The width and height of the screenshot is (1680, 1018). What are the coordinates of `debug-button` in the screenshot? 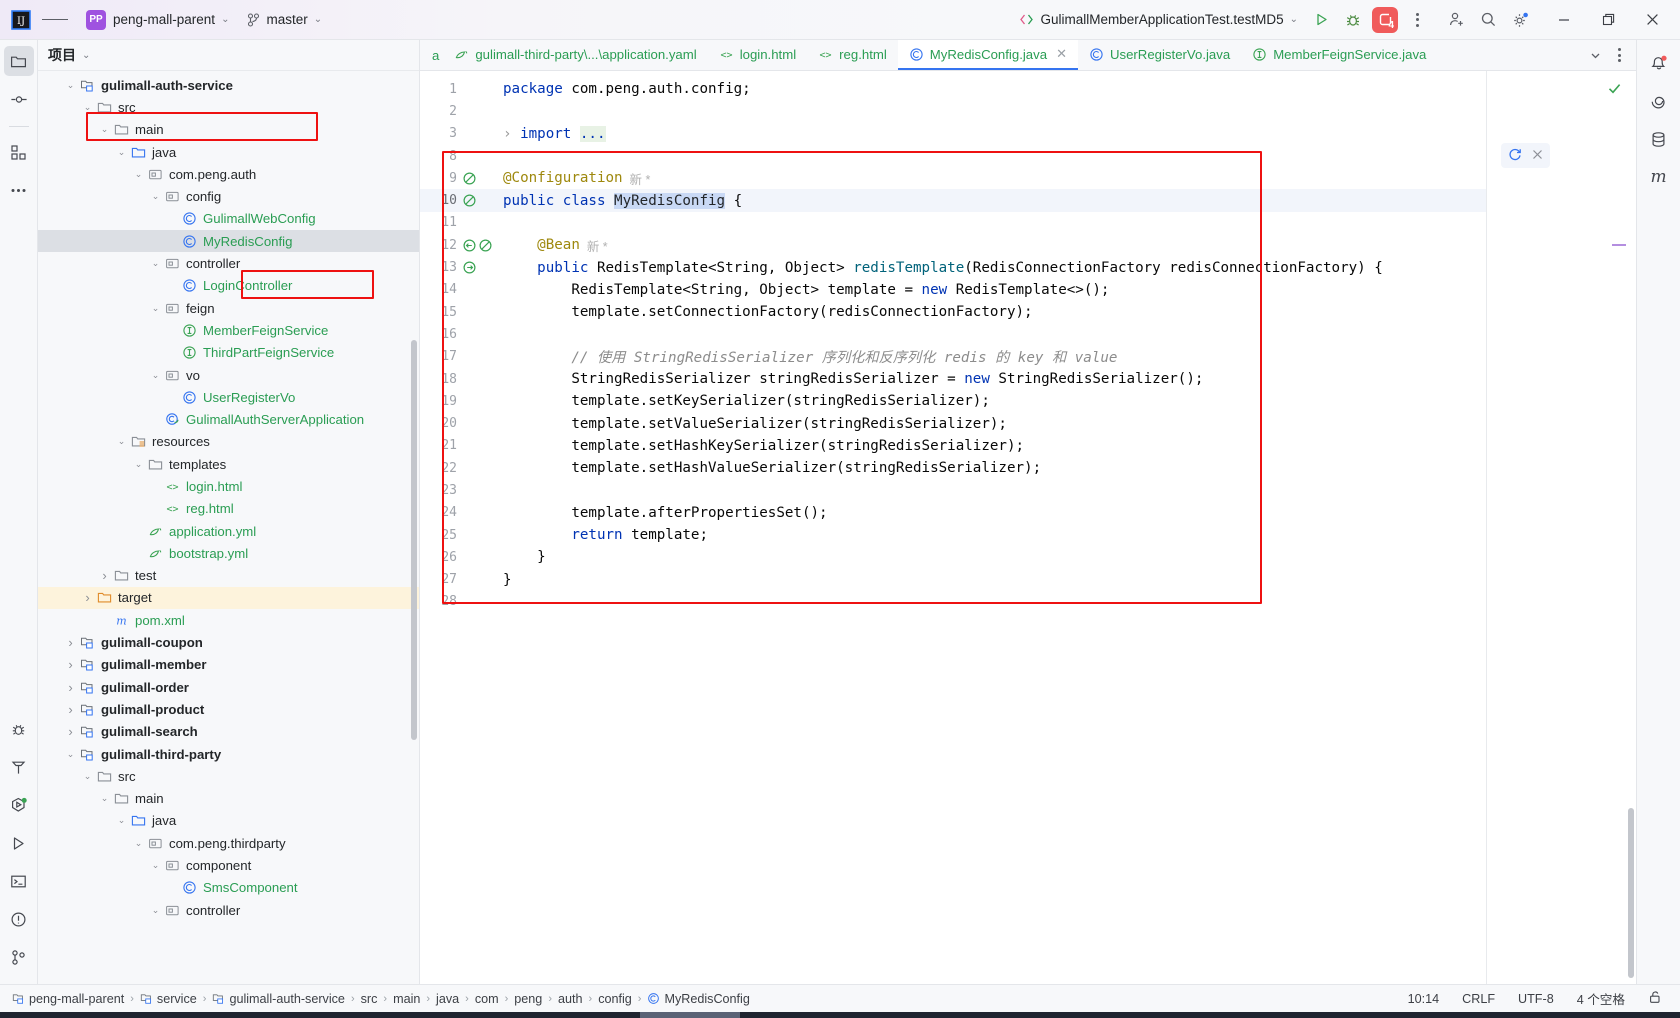 It's located at (1353, 20).